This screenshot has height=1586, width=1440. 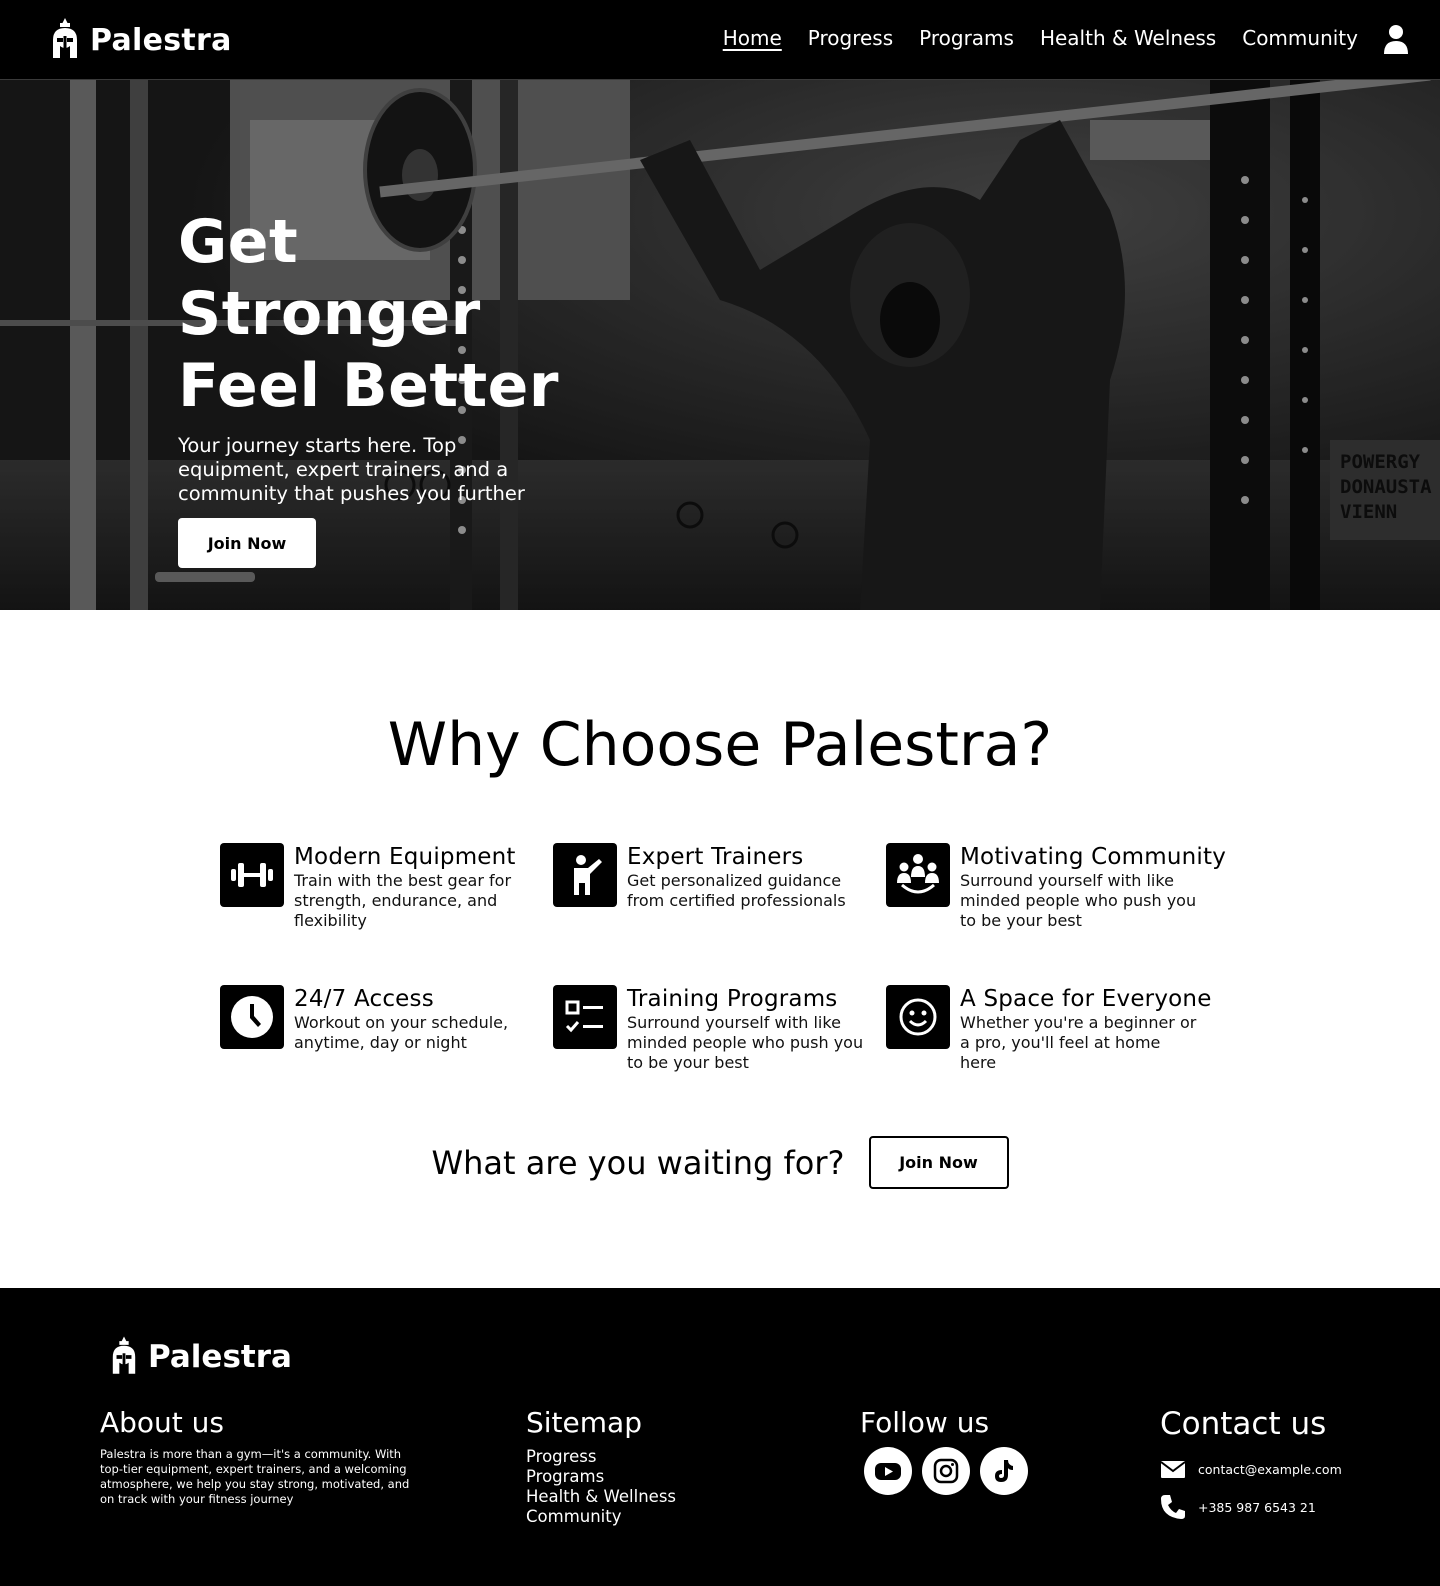 I want to click on feature-title: Training Programs, so click(x=732, y=999).